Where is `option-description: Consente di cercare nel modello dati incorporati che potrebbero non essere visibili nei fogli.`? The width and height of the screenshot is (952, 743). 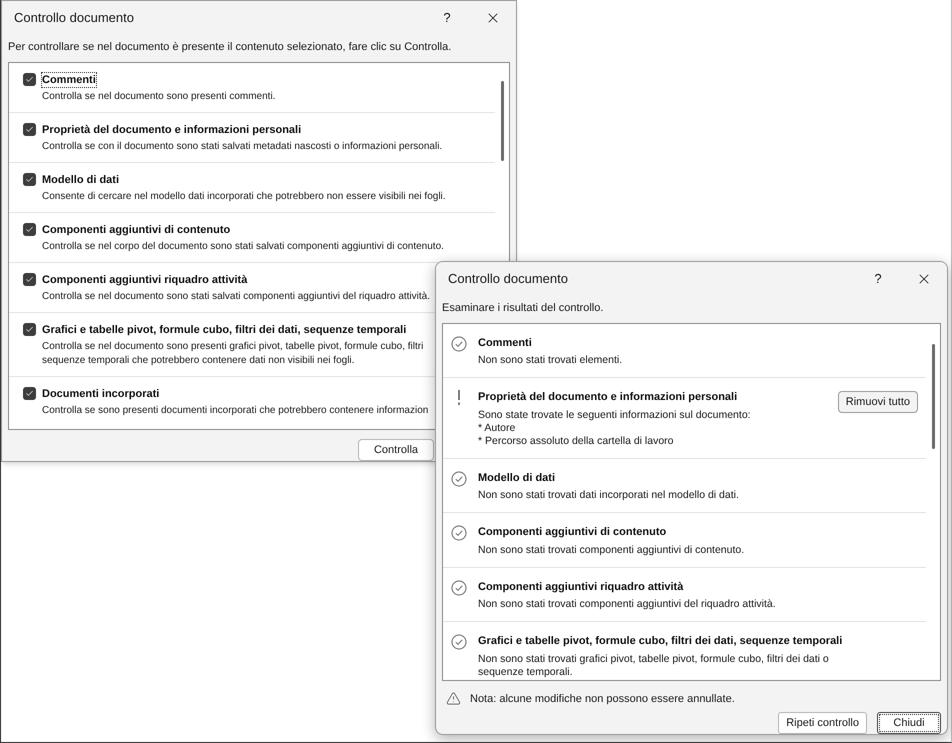
option-description: Consente di cercare nel modello dati incorporati che potrebbero non essere visibili nei fogli. is located at coordinates (244, 197).